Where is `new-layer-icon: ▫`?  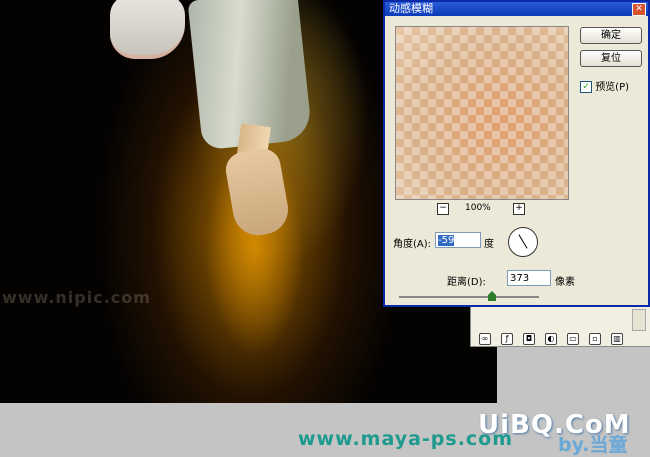
new-layer-icon: ▫ is located at coordinates (595, 339).